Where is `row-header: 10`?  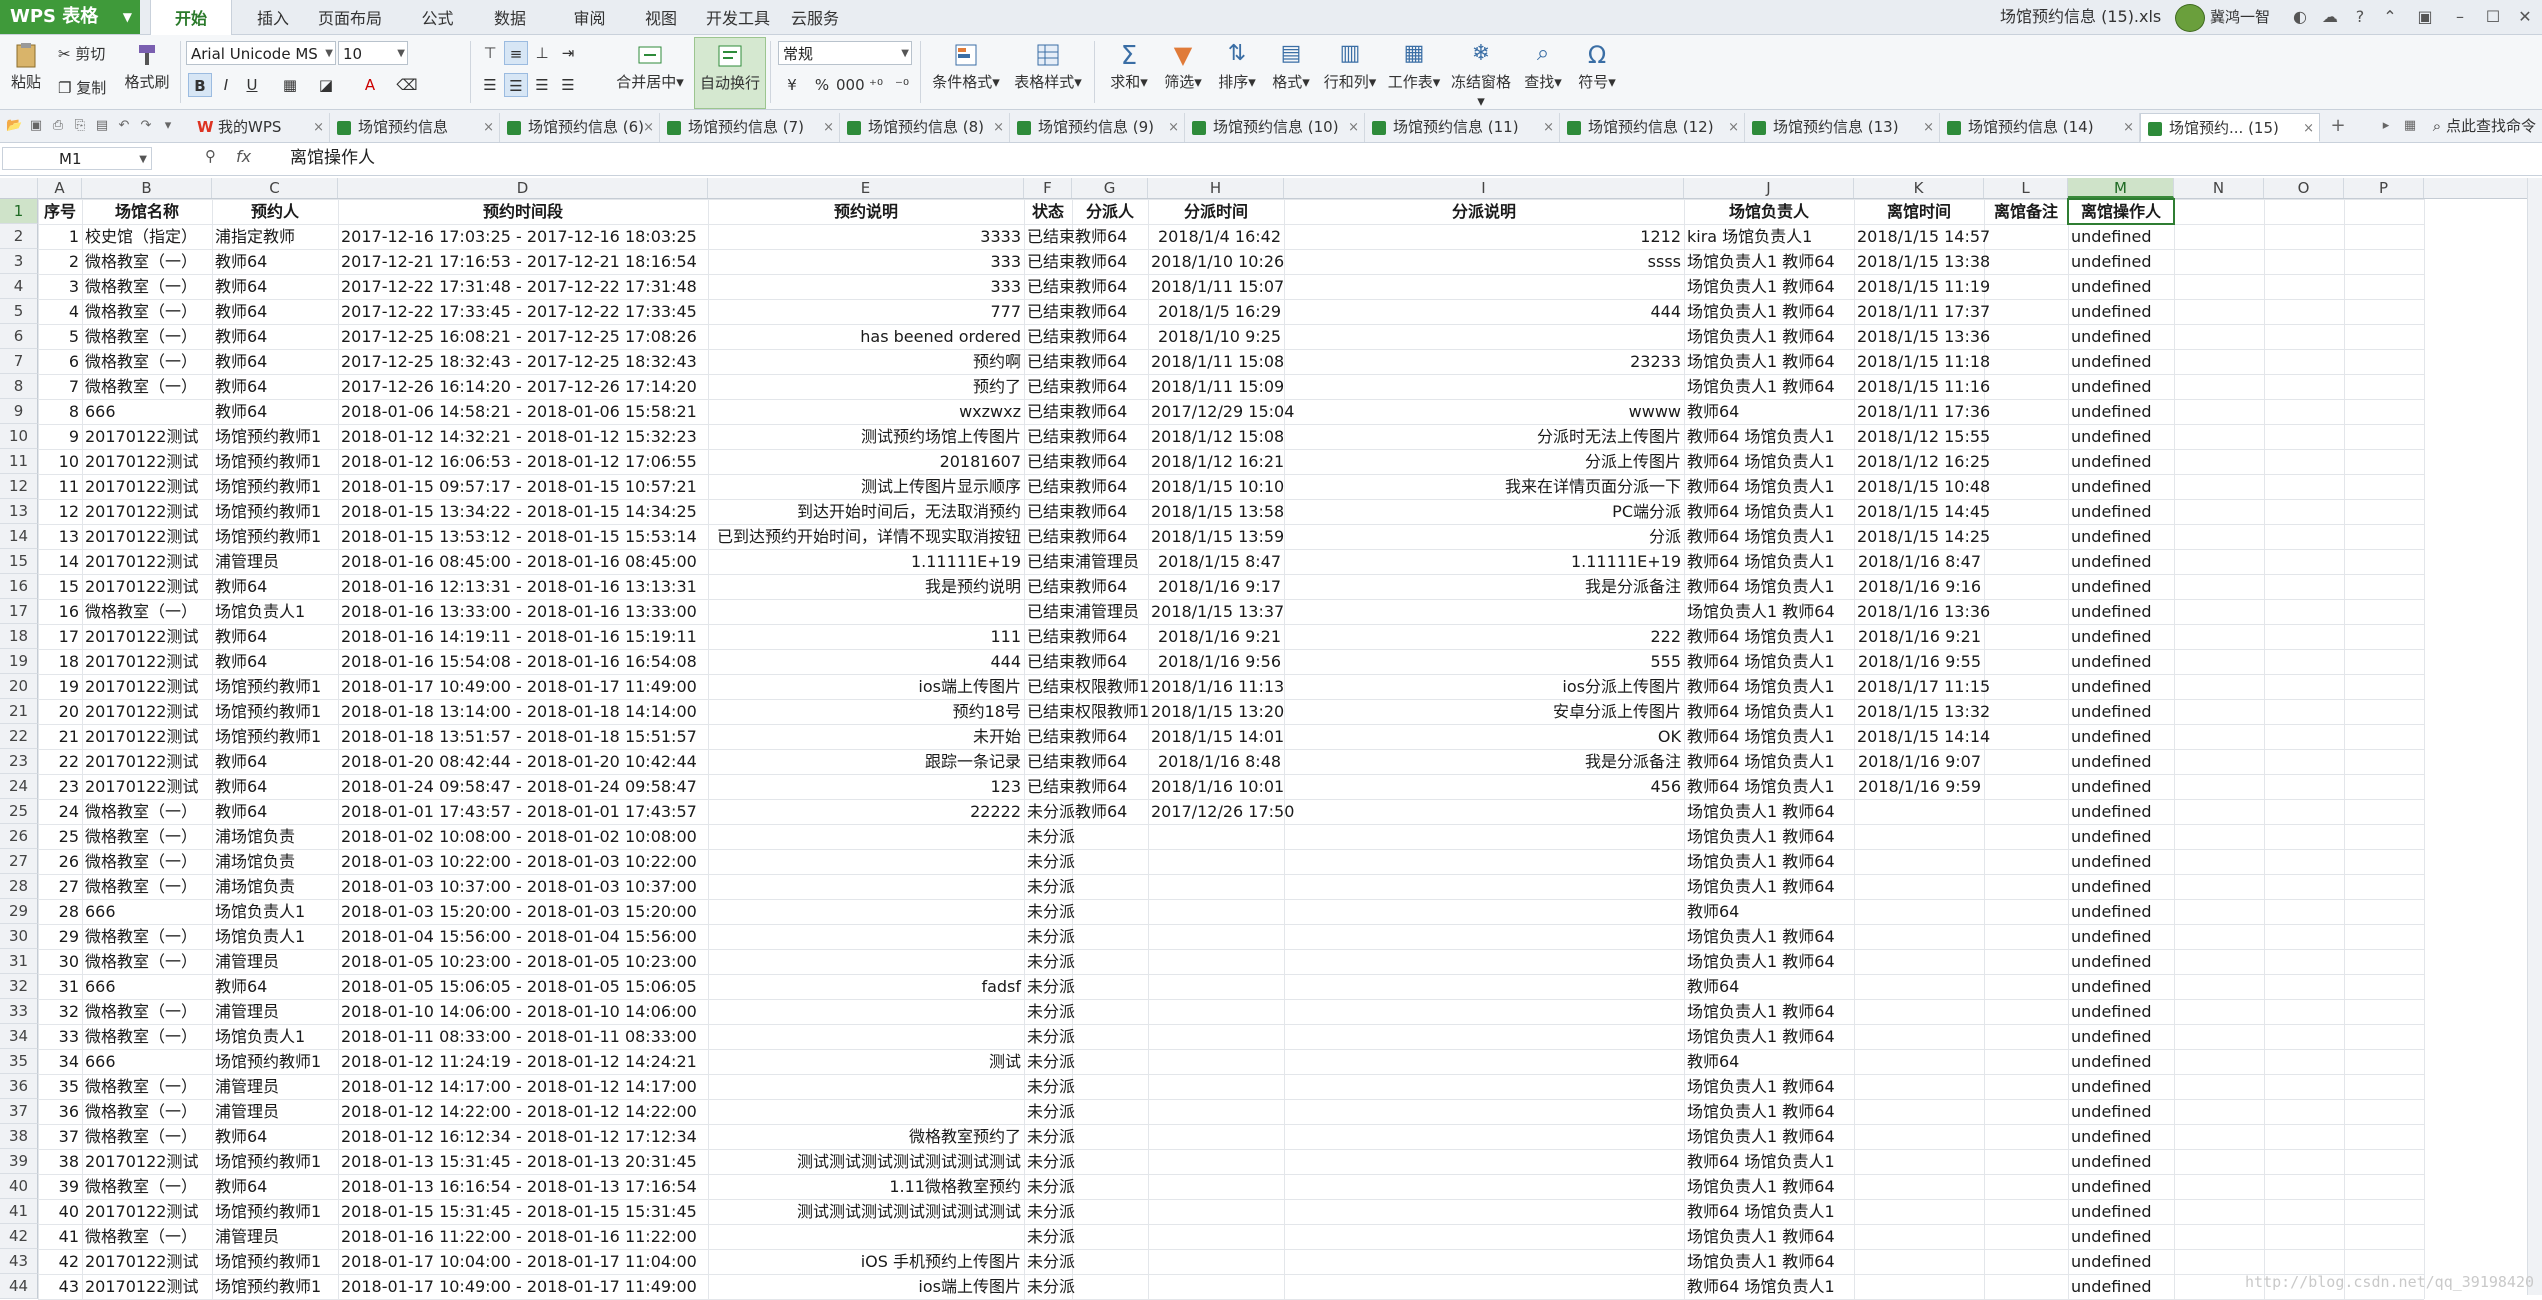 row-header: 10 is located at coordinates (19, 436).